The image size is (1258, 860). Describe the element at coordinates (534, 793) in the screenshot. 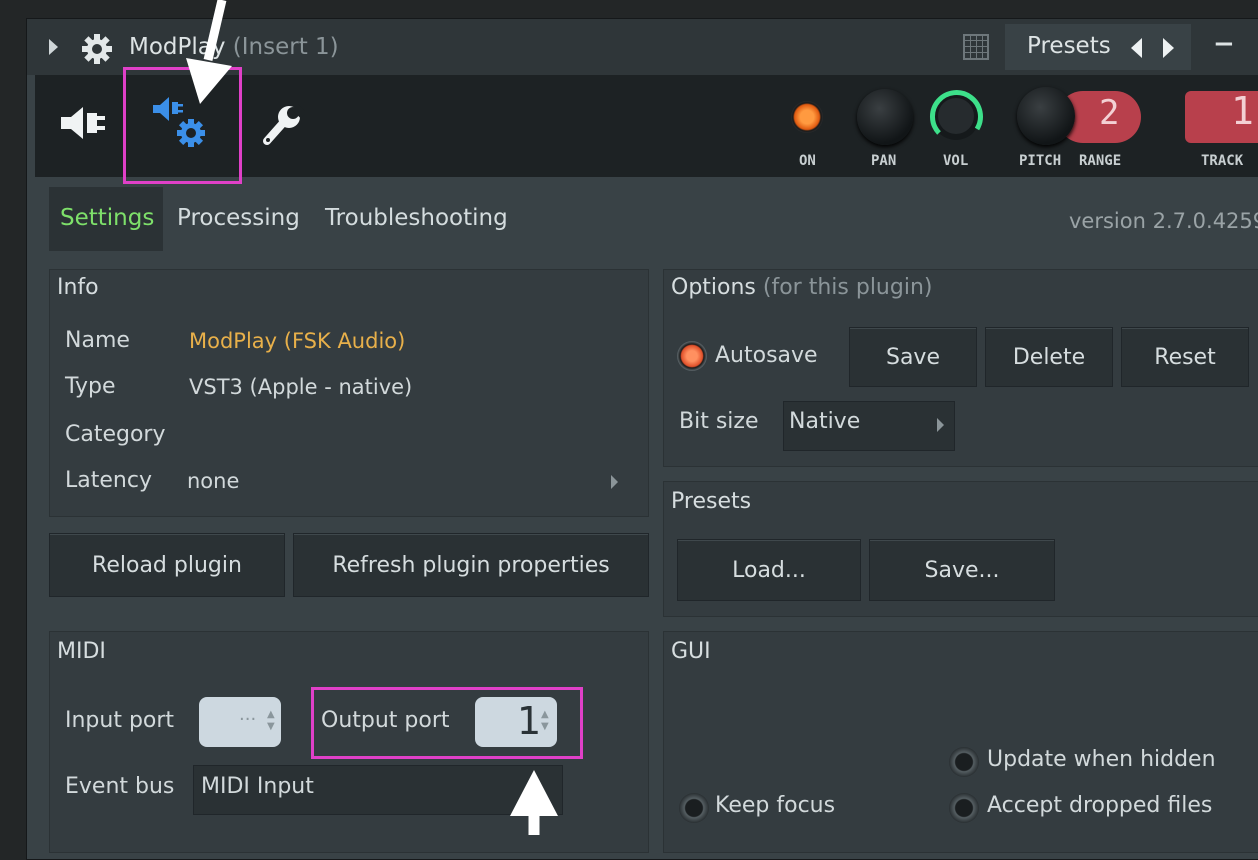

I see `arrow-head-up-icon` at that location.